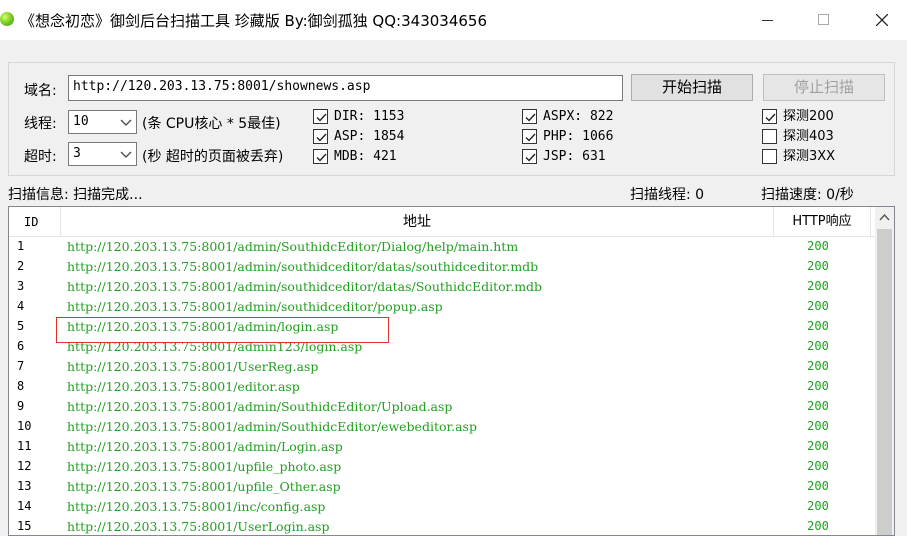  Describe the element at coordinates (102, 154) in the screenshot. I see `timeout-select: 3` at that location.